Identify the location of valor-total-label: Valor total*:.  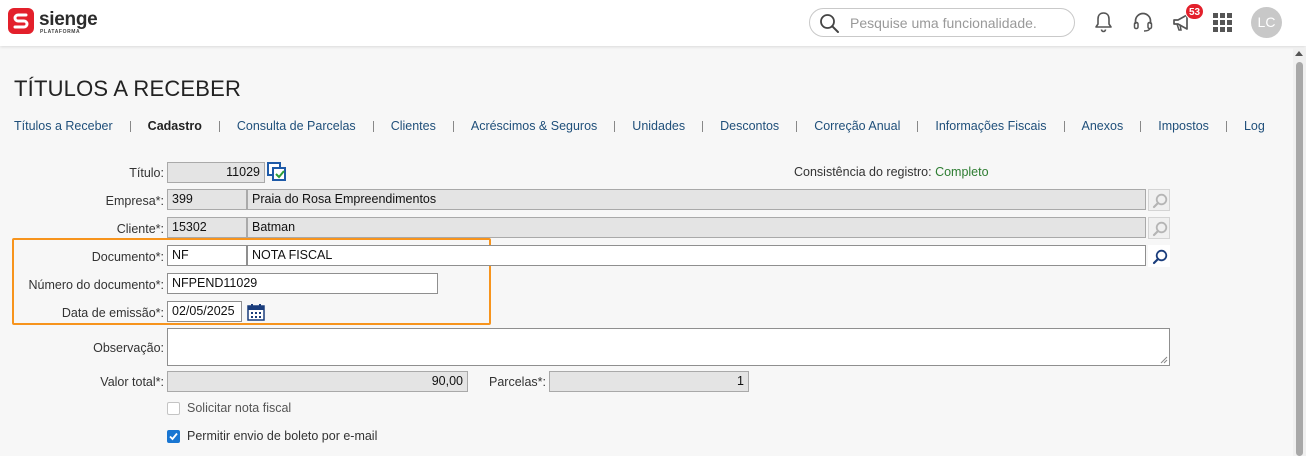
(132, 382).